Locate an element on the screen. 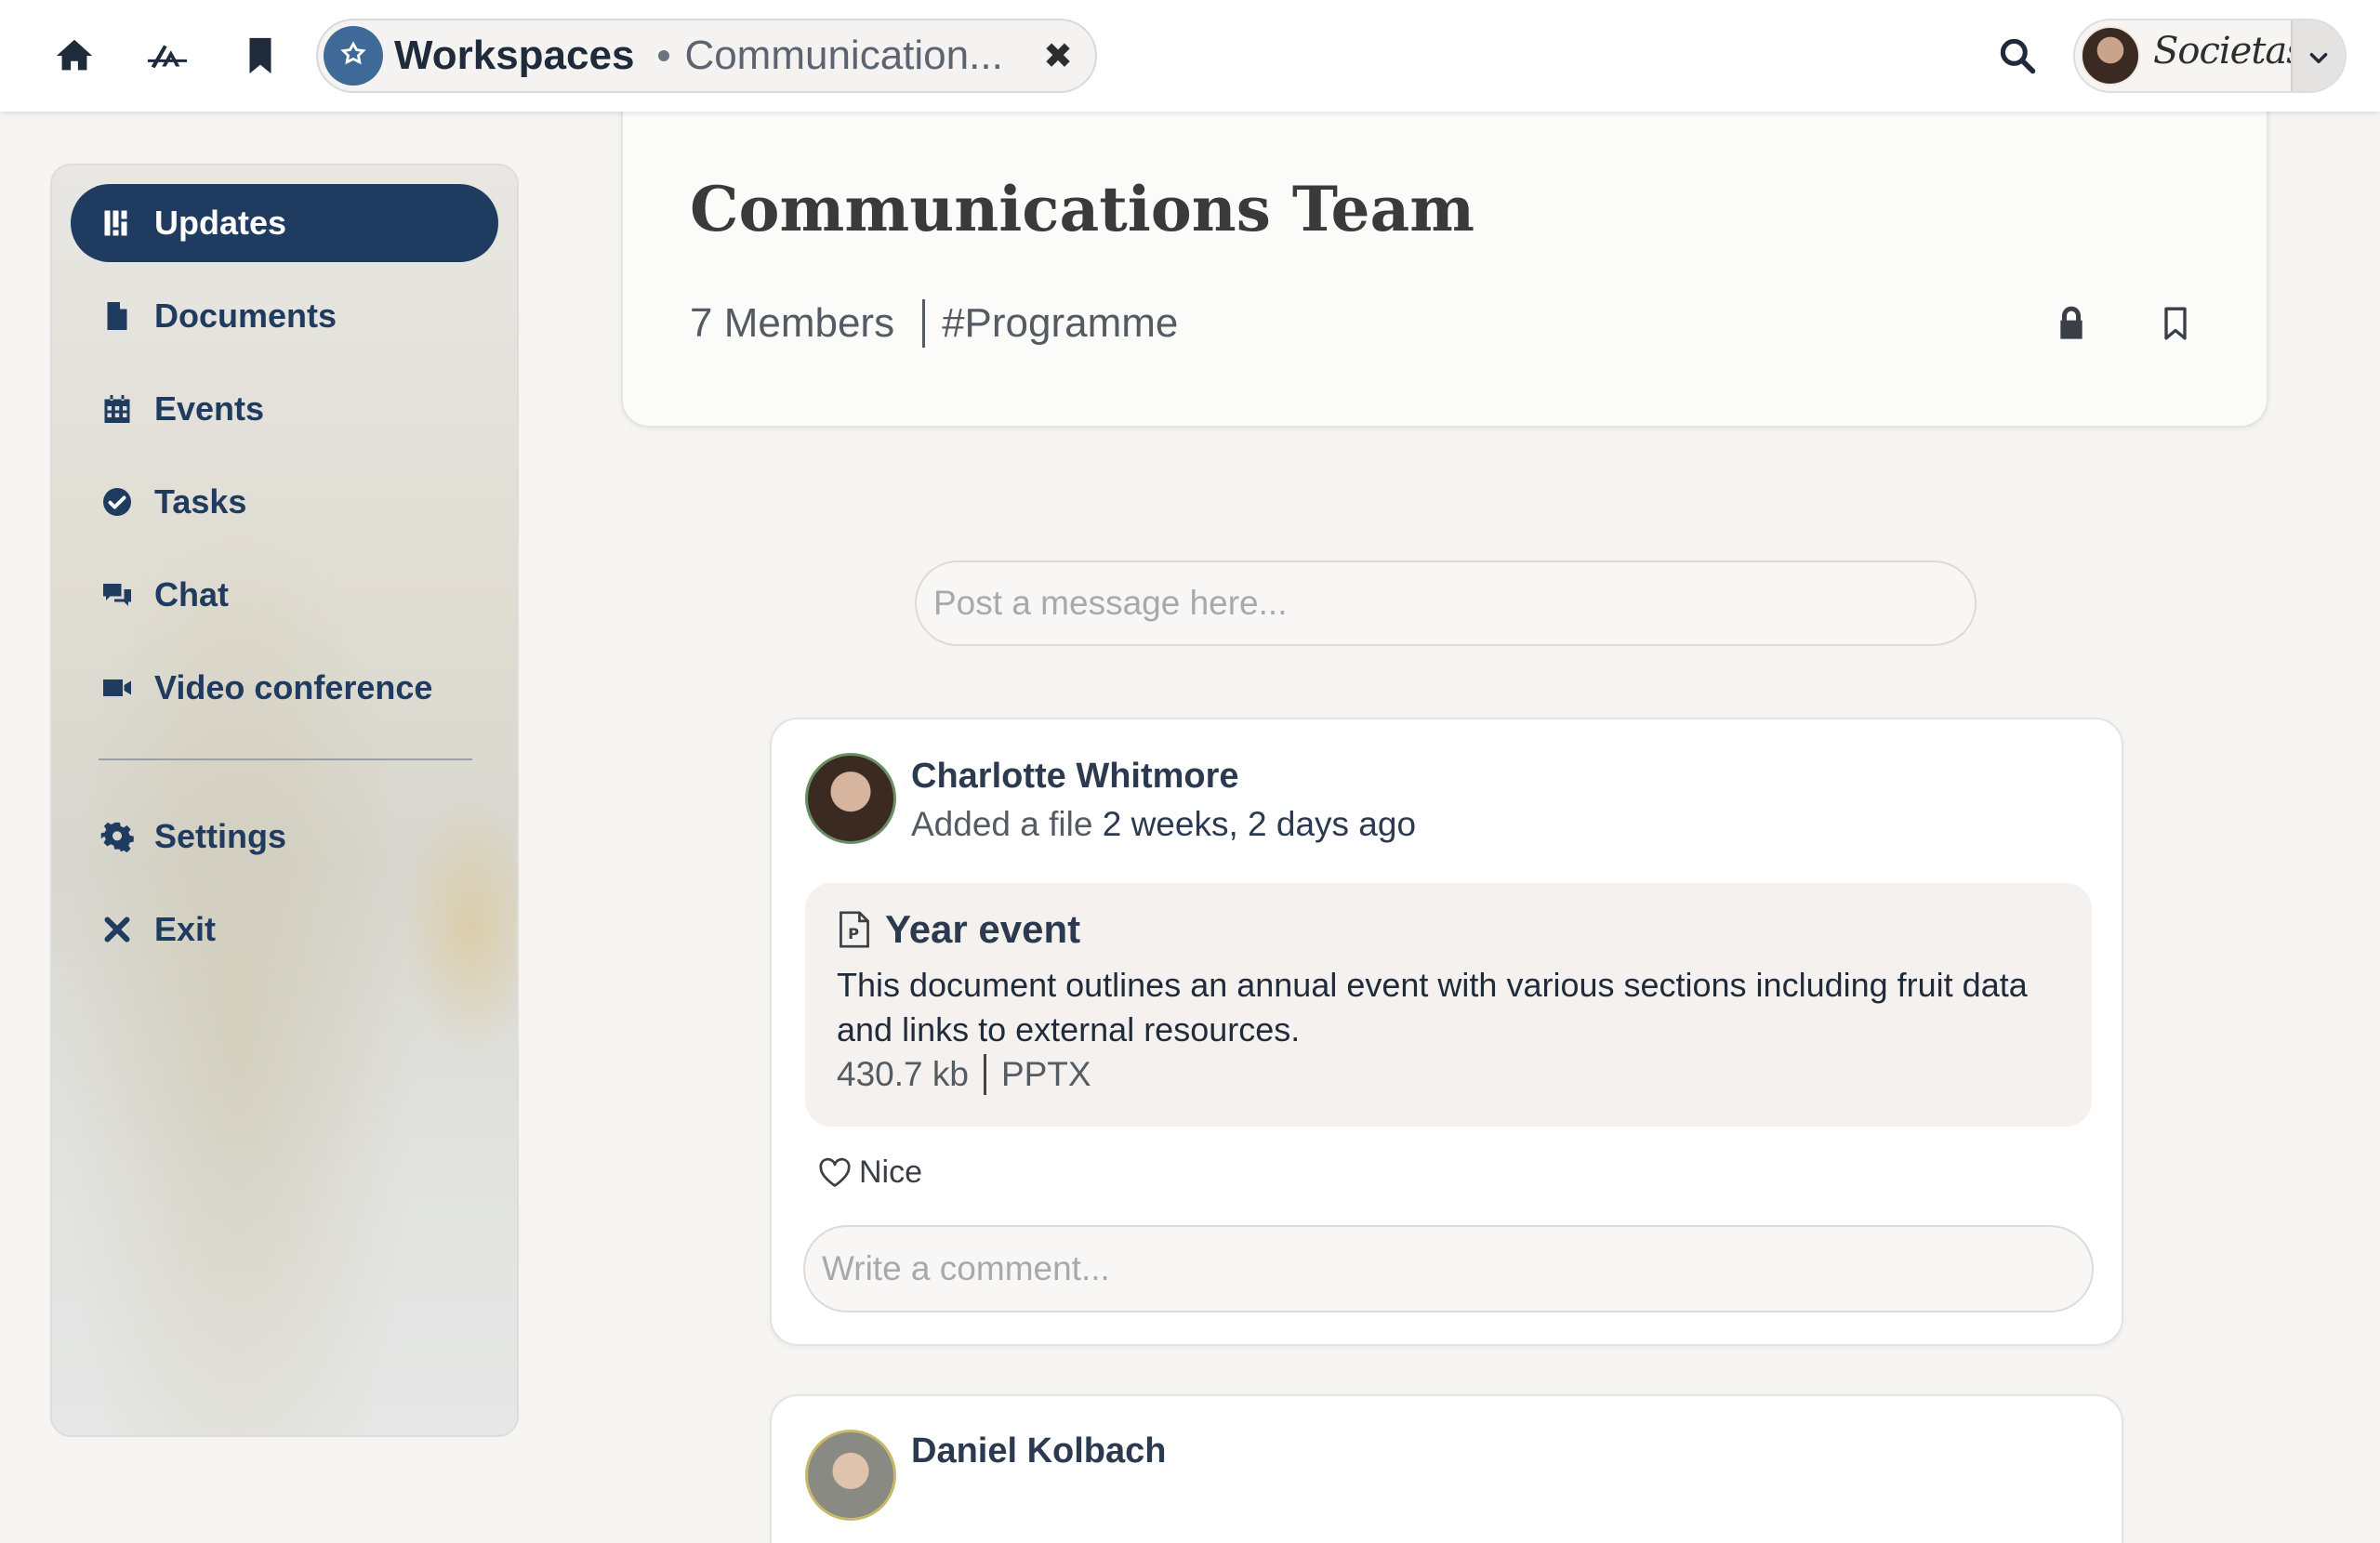  sidebar-item-documents: Documents is located at coordinates (284, 316).